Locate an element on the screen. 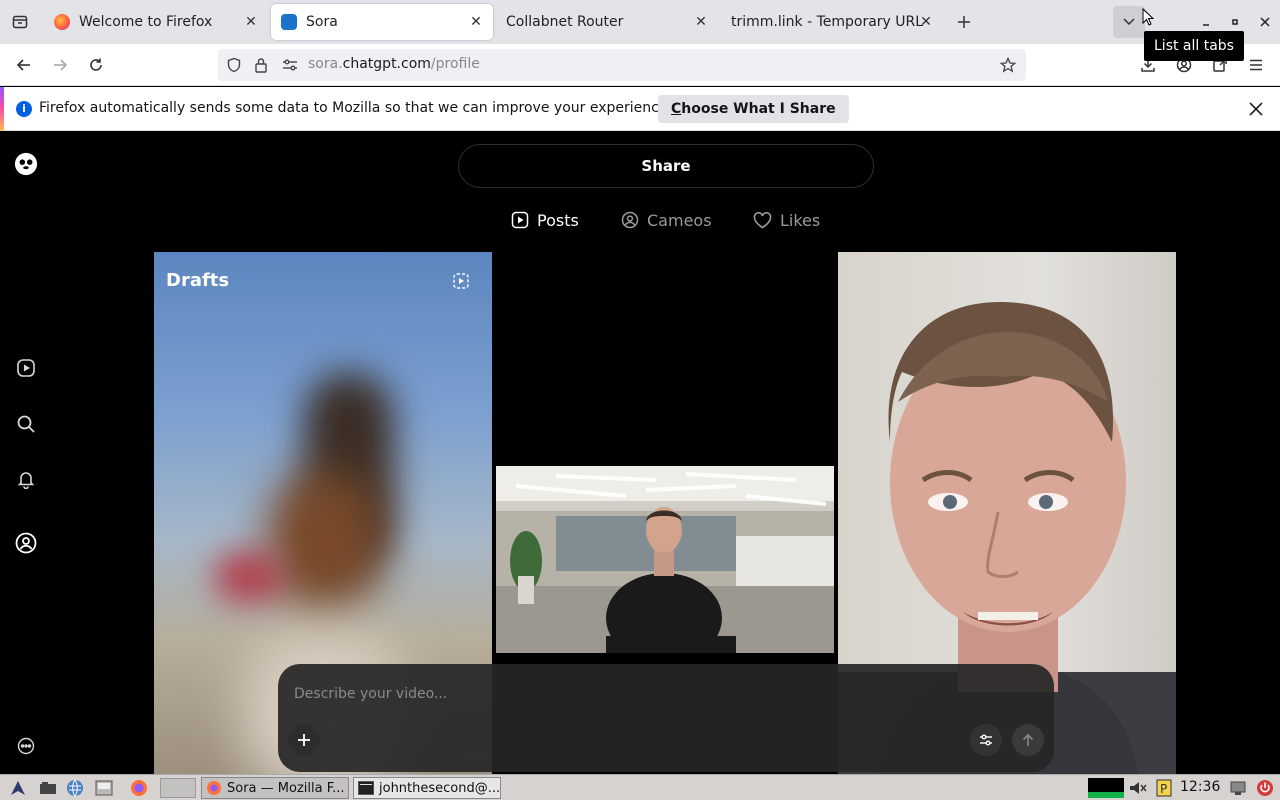 This screenshot has width=1280, height=800. tracking-shield-icon is located at coordinates (234, 65).